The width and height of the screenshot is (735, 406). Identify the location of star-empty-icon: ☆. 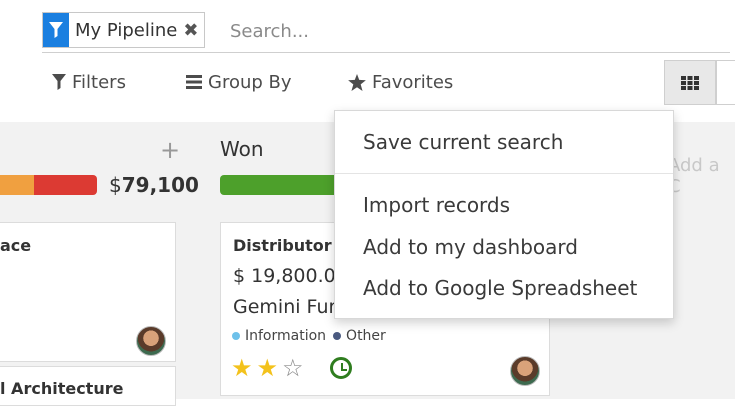
(293, 368).